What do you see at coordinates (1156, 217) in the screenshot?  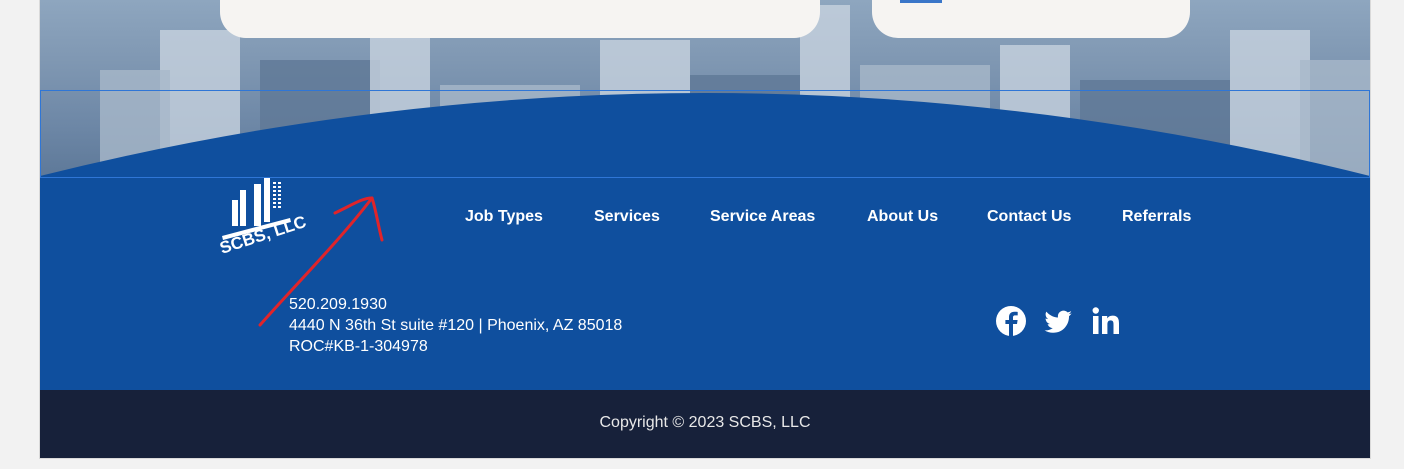 I see `nav-referrals: Referrals` at bounding box center [1156, 217].